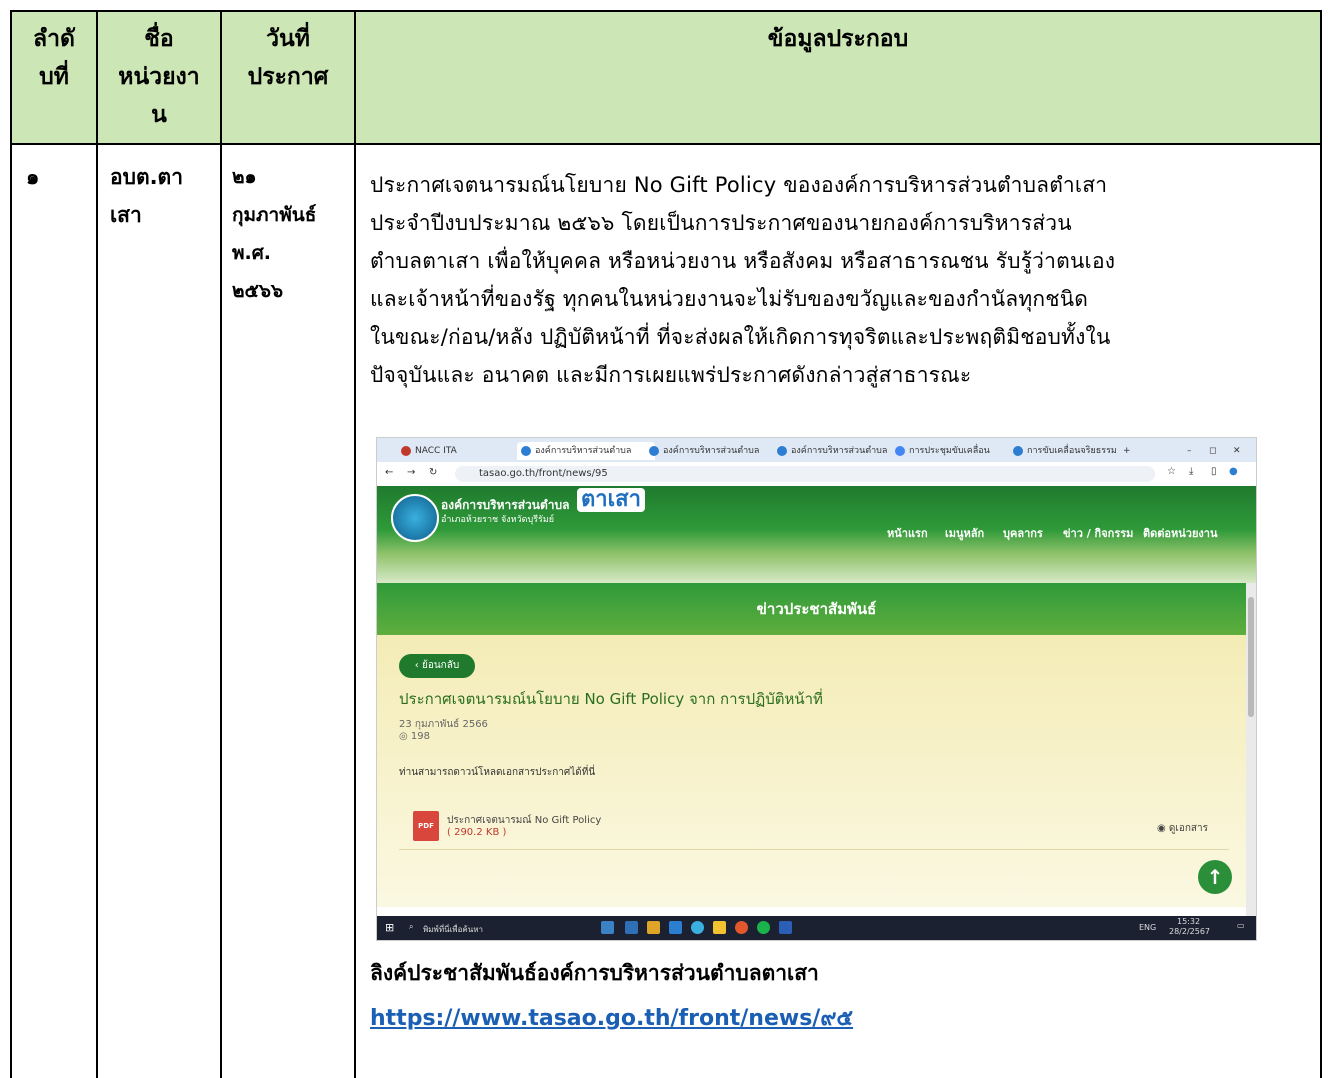 The width and height of the screenshot is (1328, 1078). I want to click on view-document-link: ◉ ดูเอกสาร, so click(1182, 828).